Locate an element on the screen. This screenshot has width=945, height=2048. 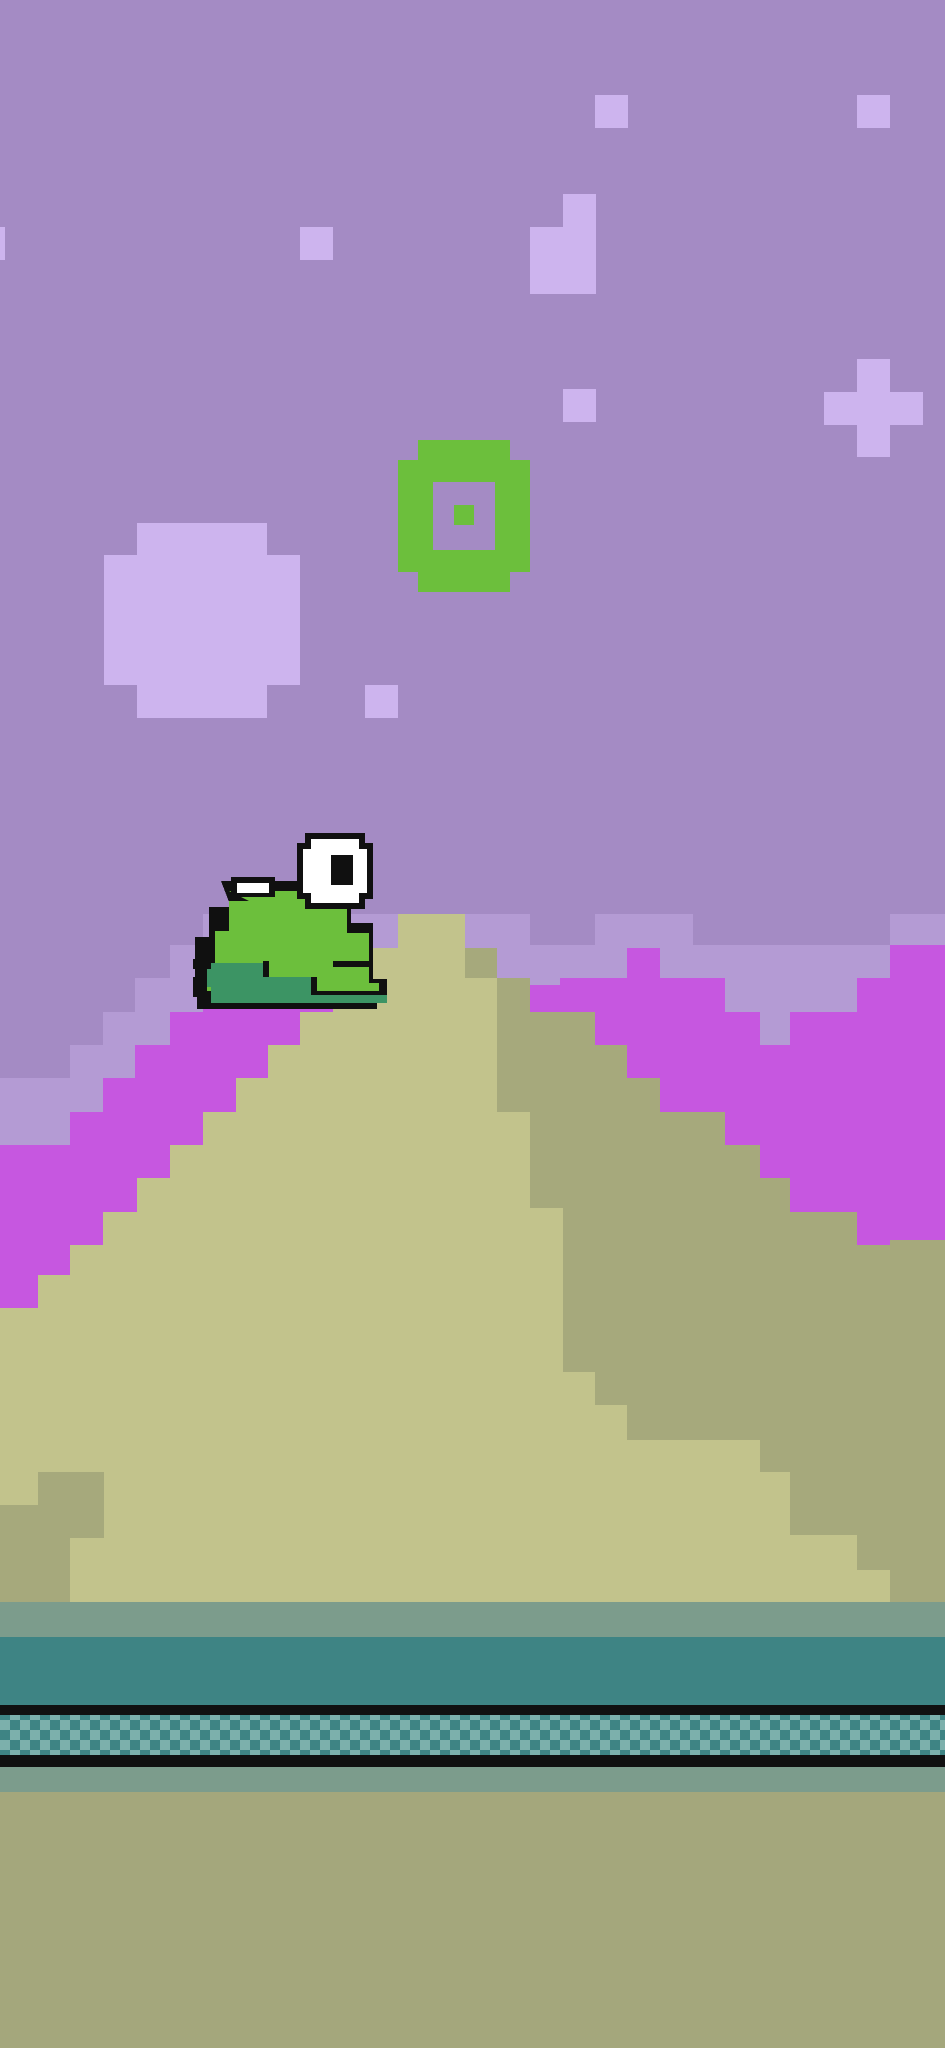
ground-band is located at coordinates (472, 1779).